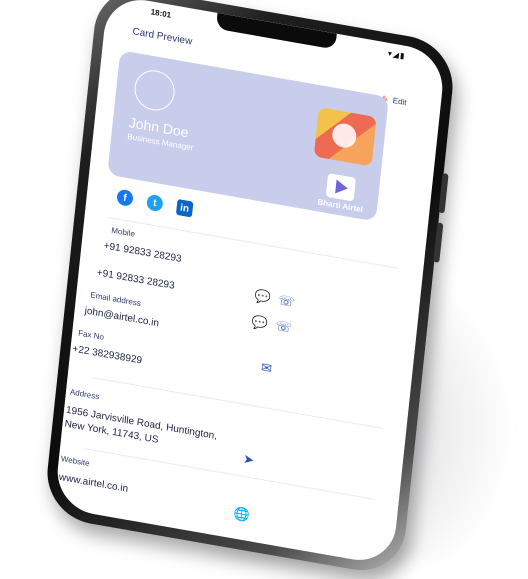  I want to click on navigate-icon: ➤, so click(249, 459).